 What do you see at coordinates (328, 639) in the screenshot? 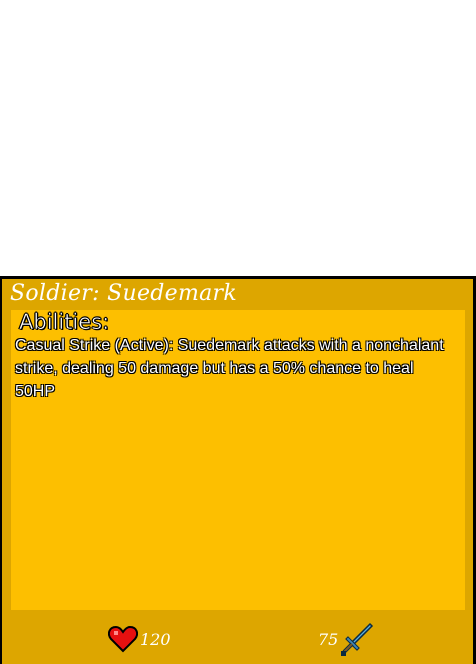
I see `attack-value: 75` at bounding box center [328, 639].